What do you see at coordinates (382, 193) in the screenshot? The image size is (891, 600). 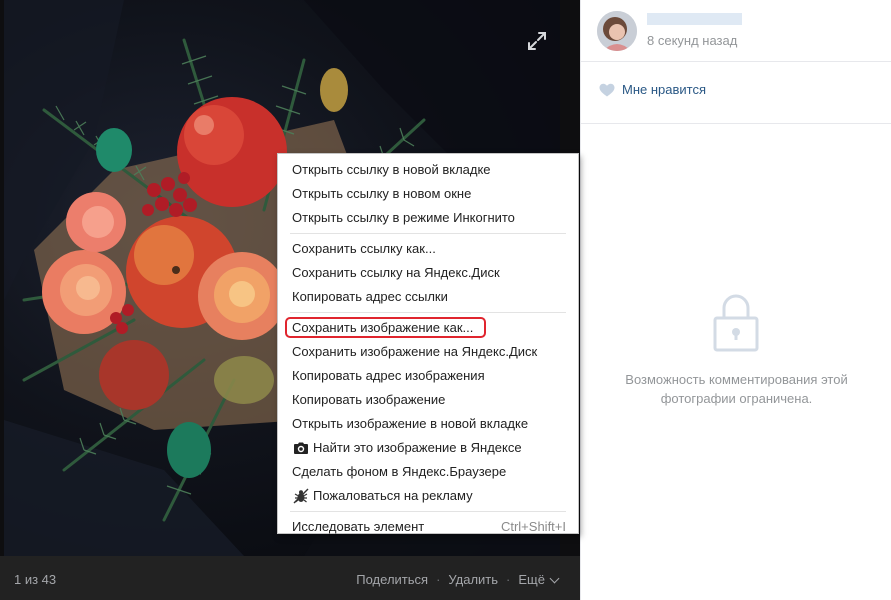 I see `menu-item-label: Открыть ссылку в новом окне` at bounding box center [382, 193].